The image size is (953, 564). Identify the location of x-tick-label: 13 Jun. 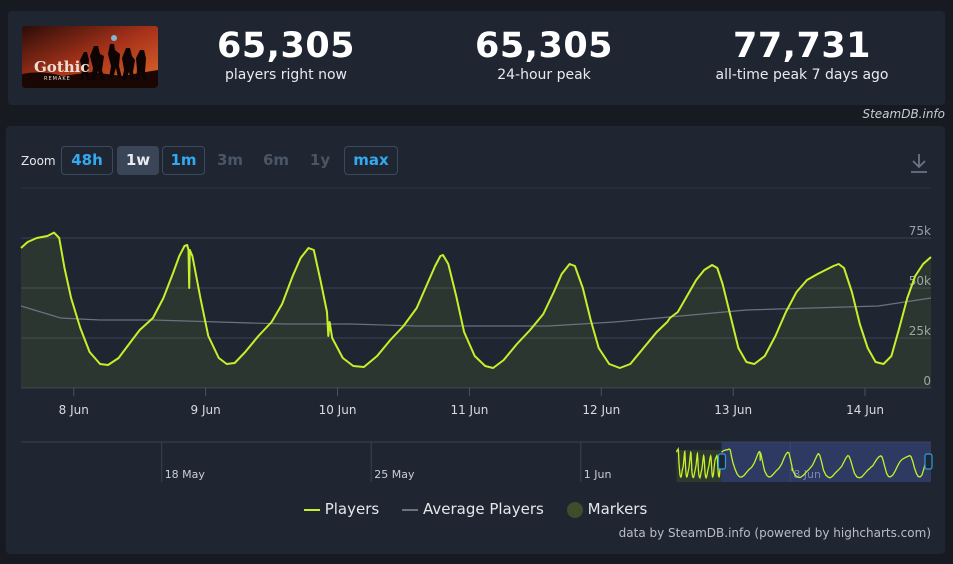
(733, 410).